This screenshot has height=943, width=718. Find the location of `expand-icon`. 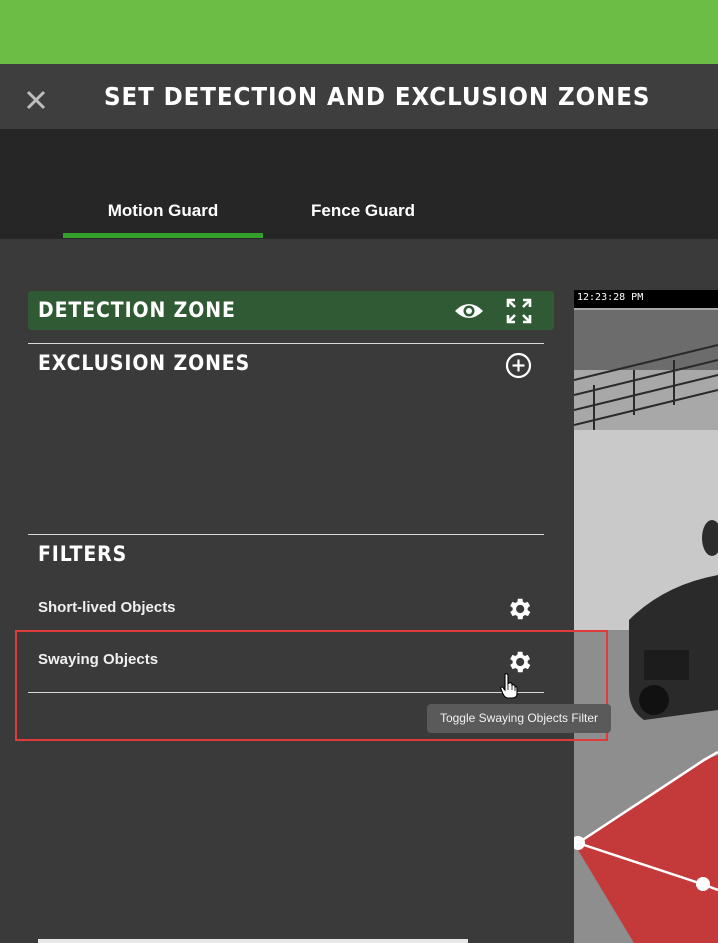

expand-icon is located at coordinates (519, 311).